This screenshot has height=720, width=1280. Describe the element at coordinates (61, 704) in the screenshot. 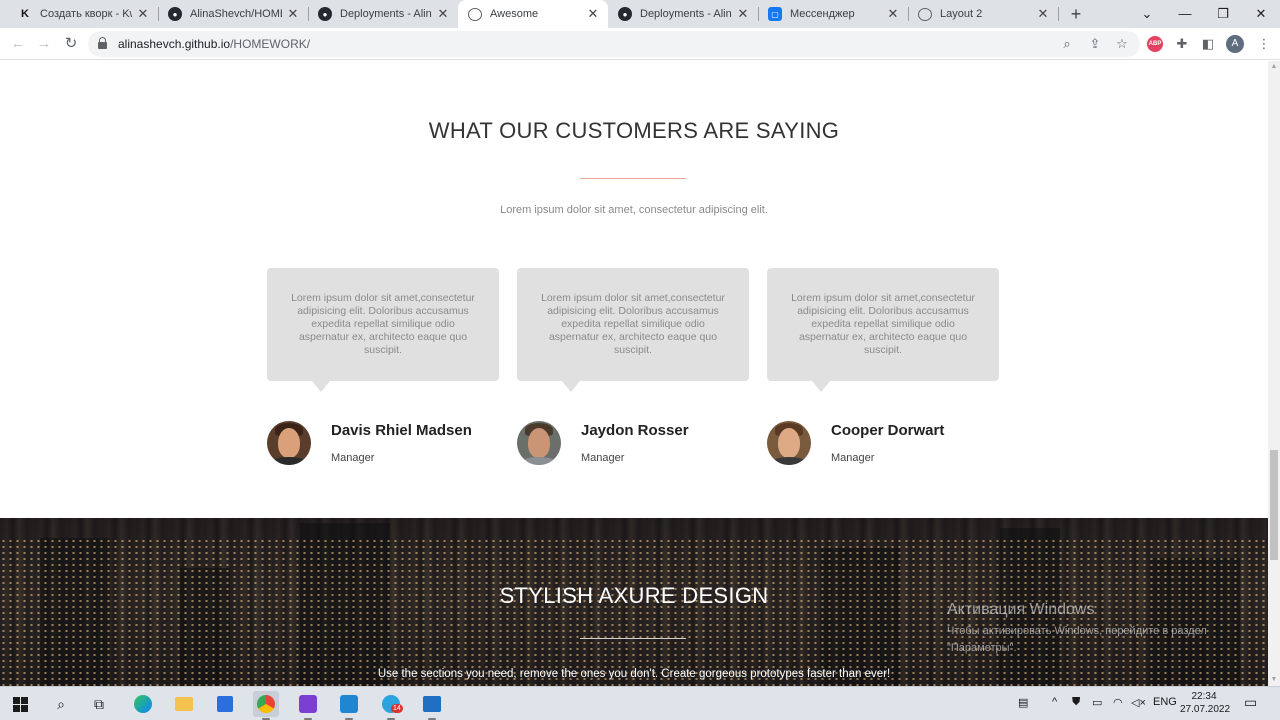

I see `search-icon: ⌕` at that location.